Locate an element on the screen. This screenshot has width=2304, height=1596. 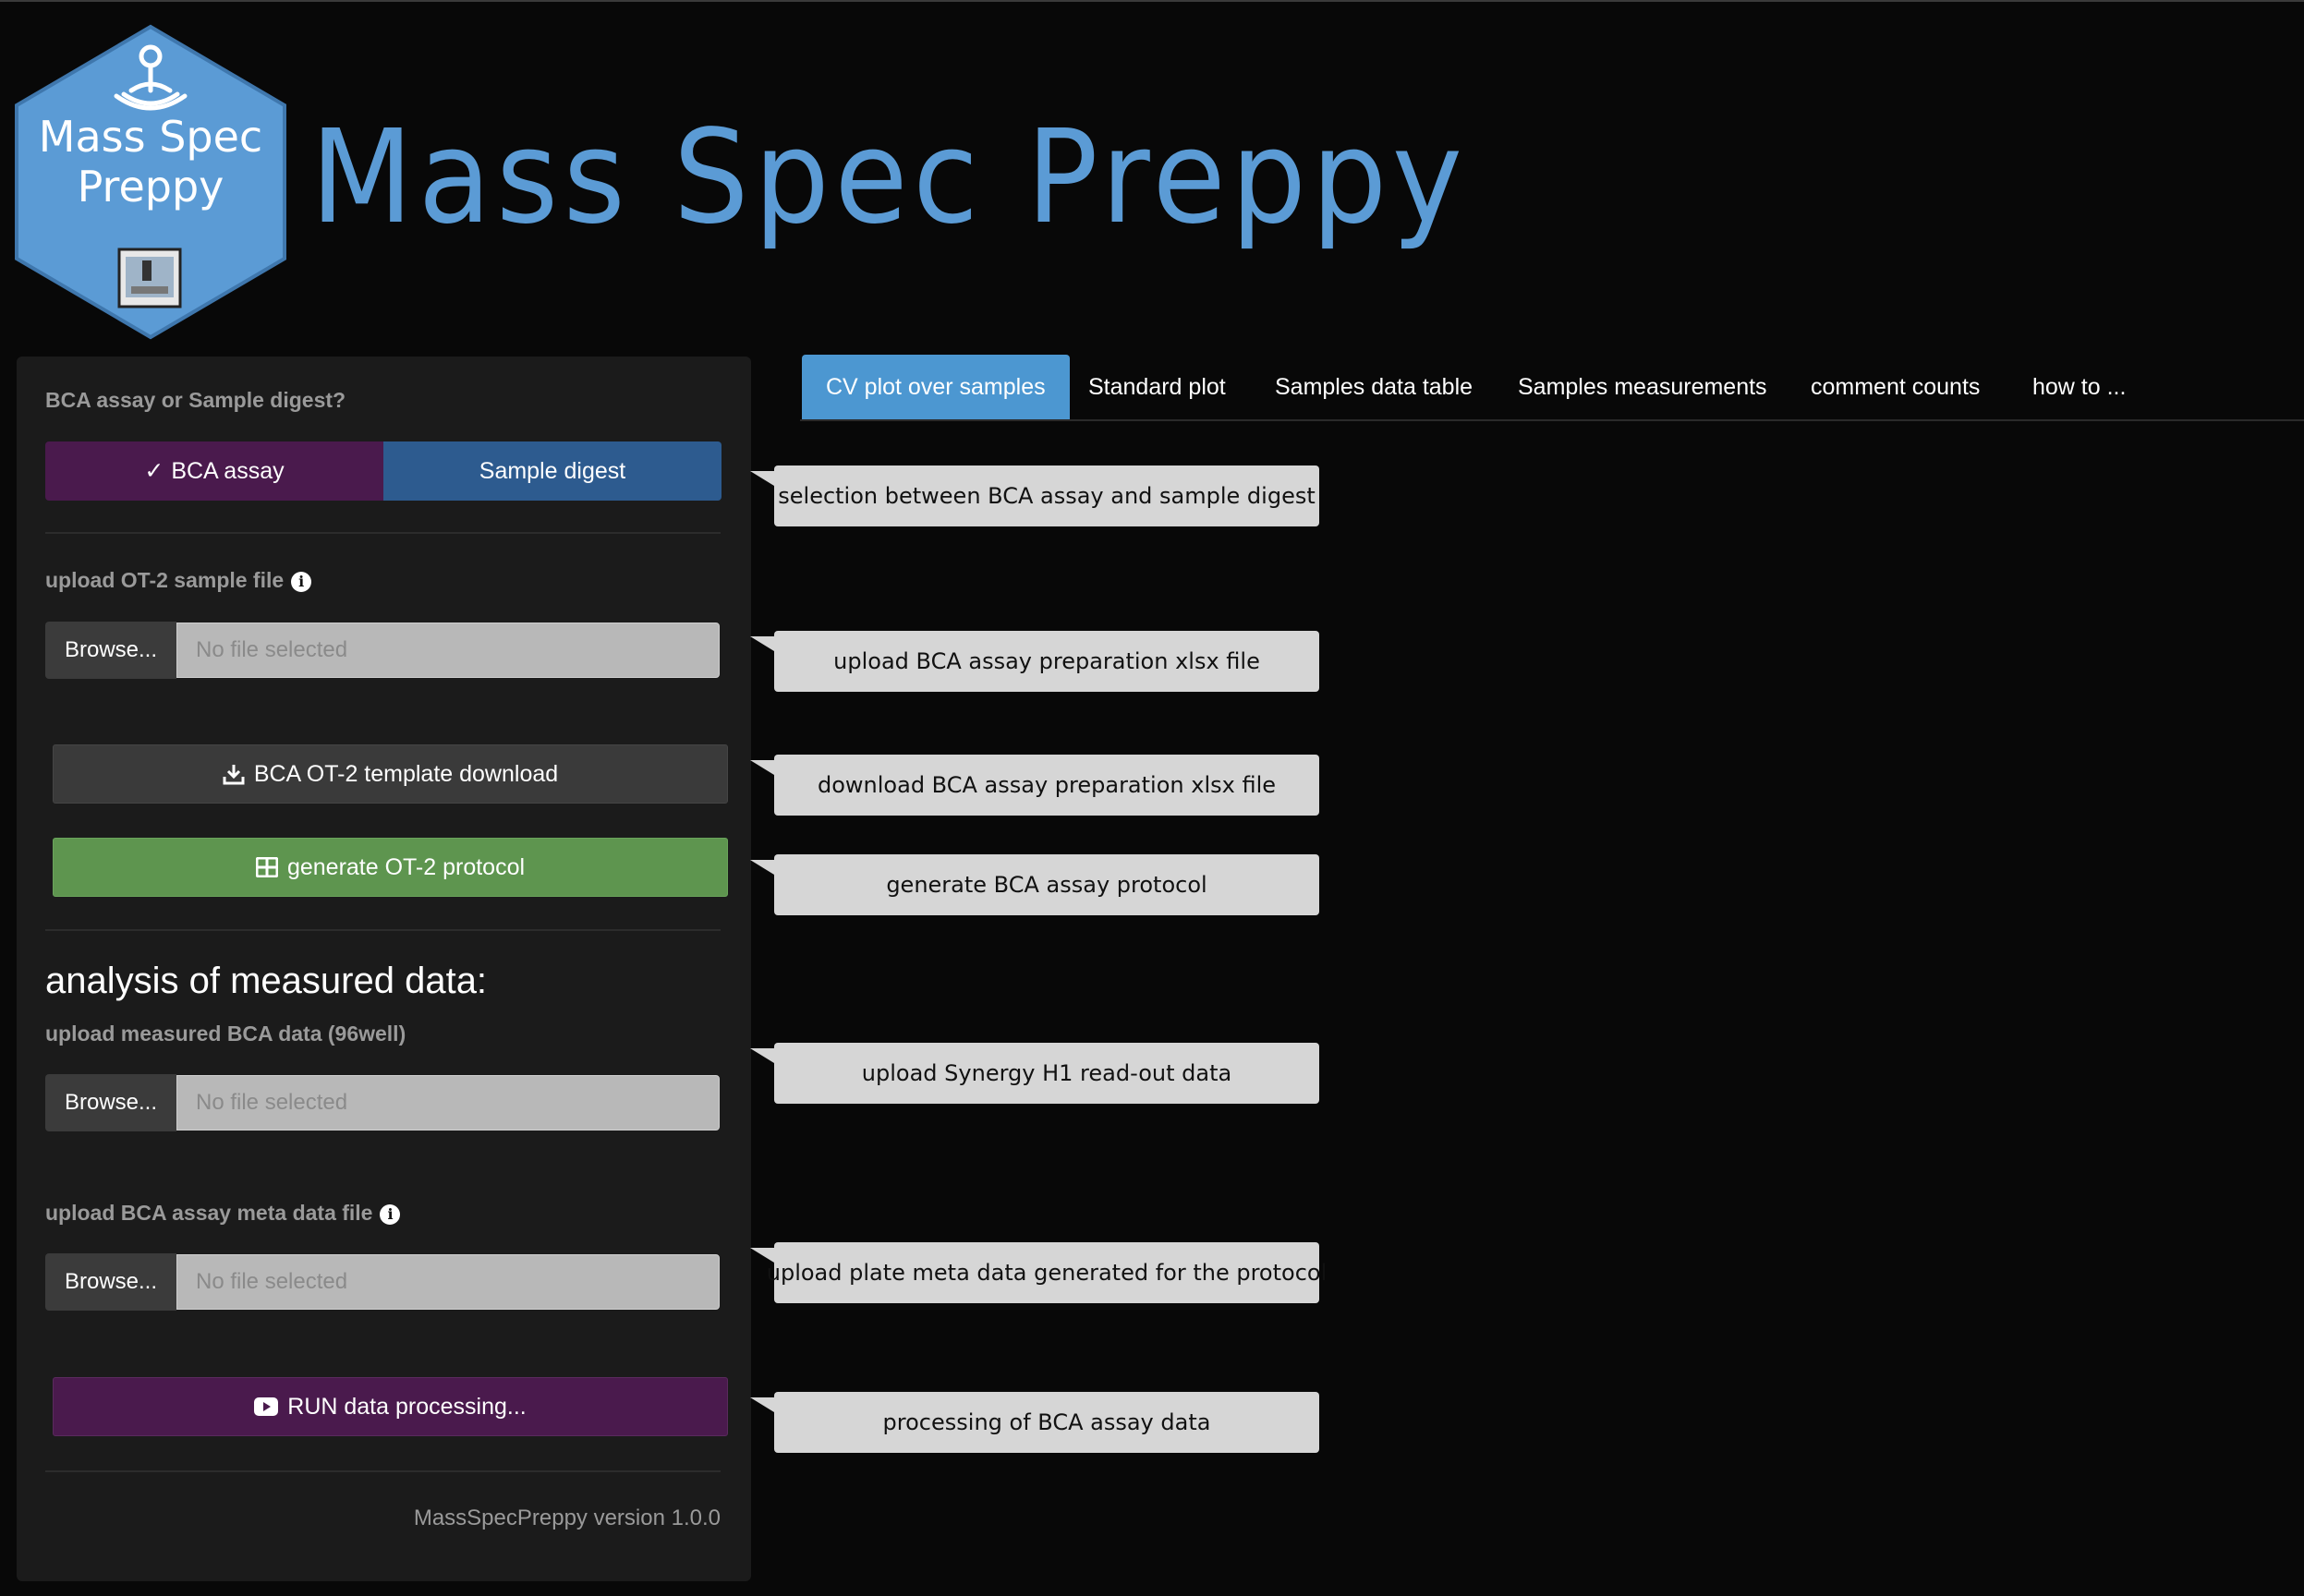
ot2-upload-label-row: upload OT-2 sample file i is located at coordinates (178, 580).